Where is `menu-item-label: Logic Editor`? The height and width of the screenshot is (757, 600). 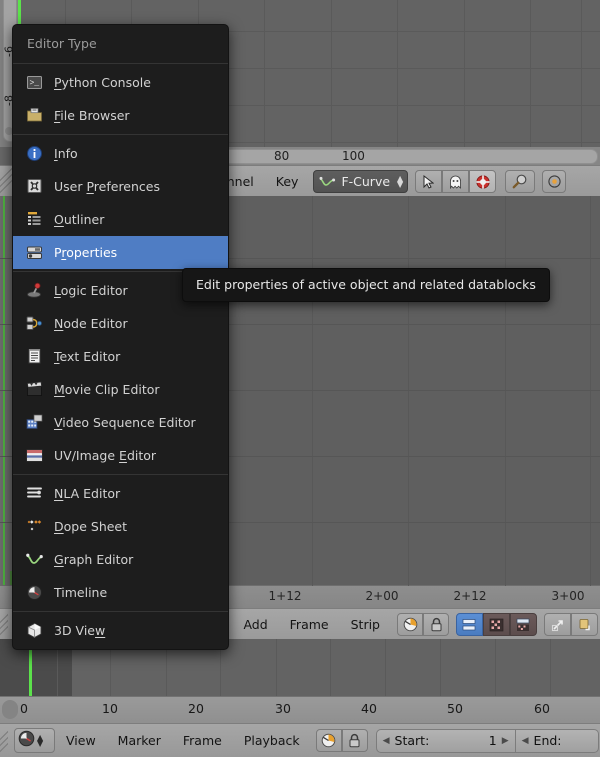 menu-item-label: Logic Editor is located at coordinates (91, 290).